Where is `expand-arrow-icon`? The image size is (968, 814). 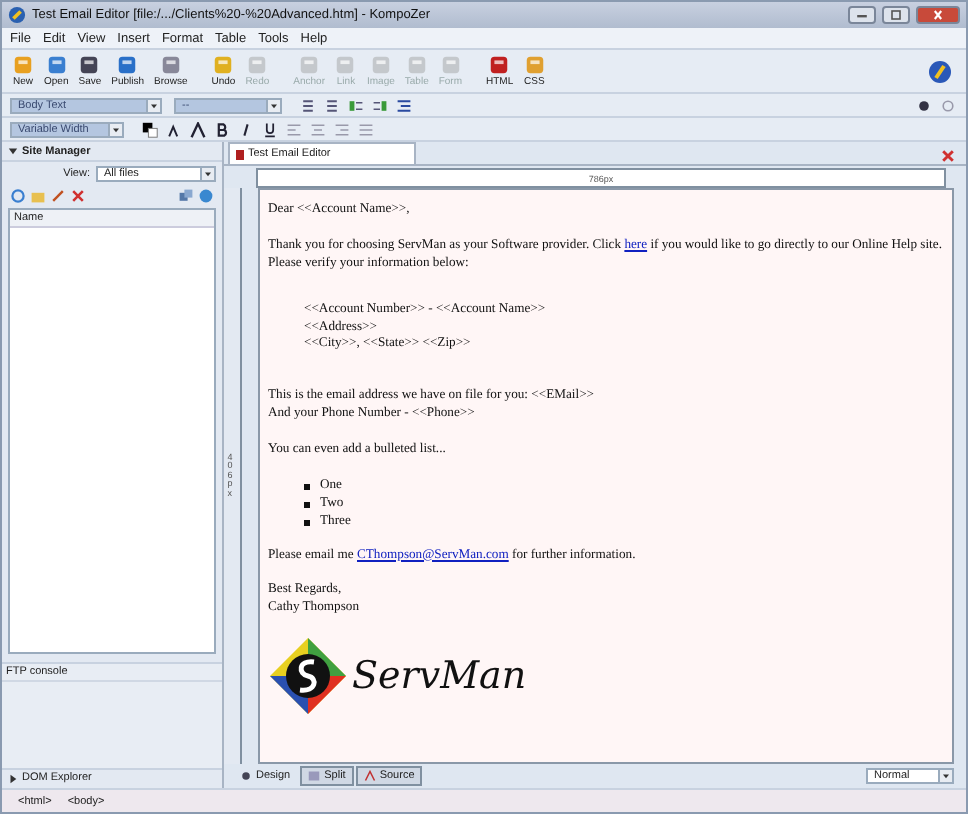 expand-arrow-icon is located at coordinates (13, 778).